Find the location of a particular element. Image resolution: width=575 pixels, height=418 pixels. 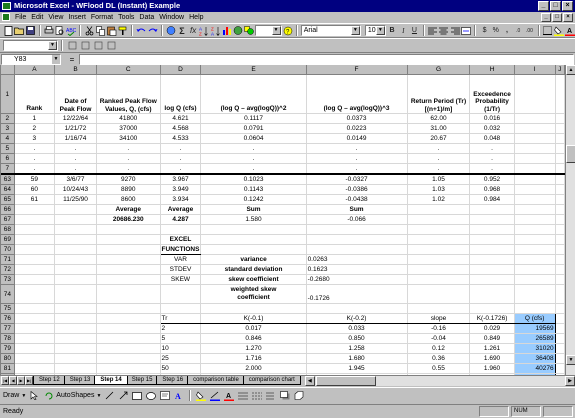

3d-icon is located at coordinates (299, 396).